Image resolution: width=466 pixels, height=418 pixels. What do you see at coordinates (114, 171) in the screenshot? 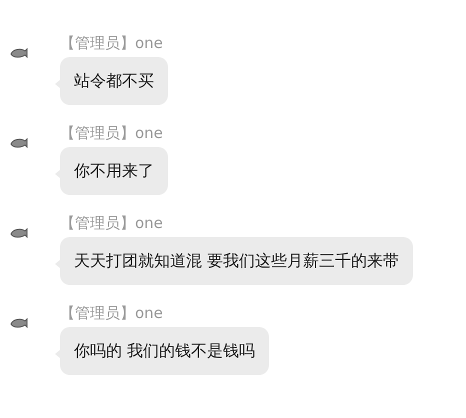
I see `message-bubble: 你不用来了` at bounding box center [114, 171].